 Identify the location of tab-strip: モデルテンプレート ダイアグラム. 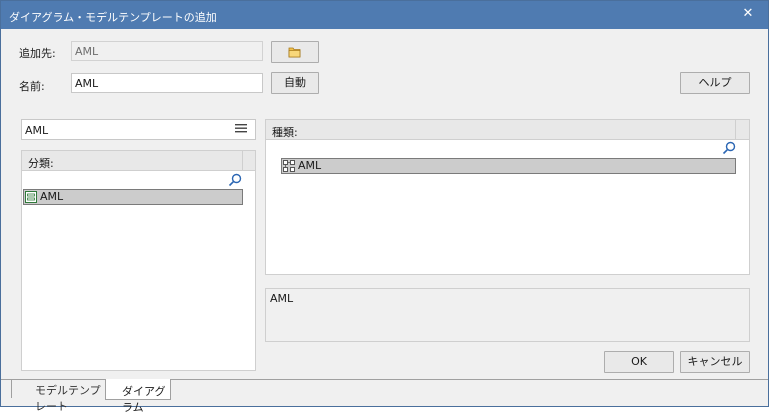
(384, 396).